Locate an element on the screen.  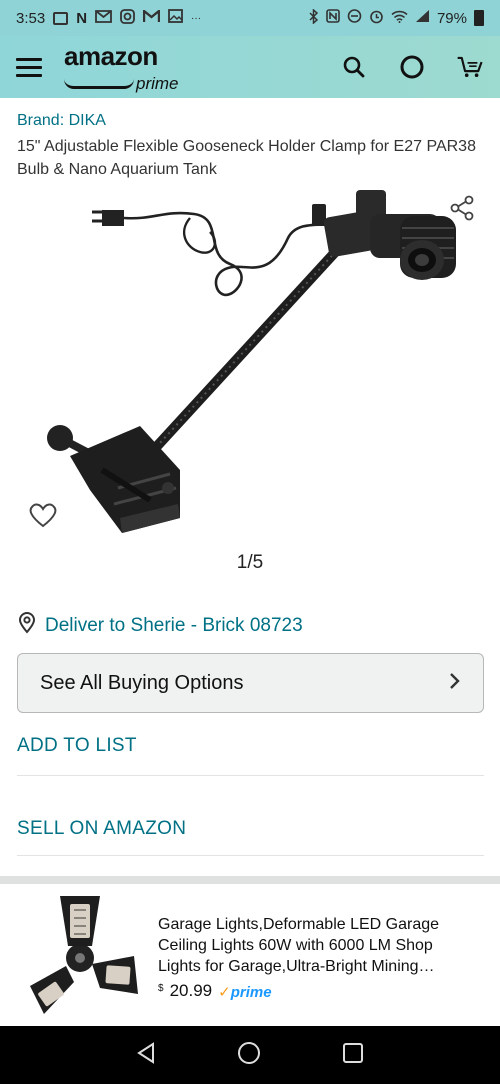
chevron-right-icon is located at coordinates (455, 683).